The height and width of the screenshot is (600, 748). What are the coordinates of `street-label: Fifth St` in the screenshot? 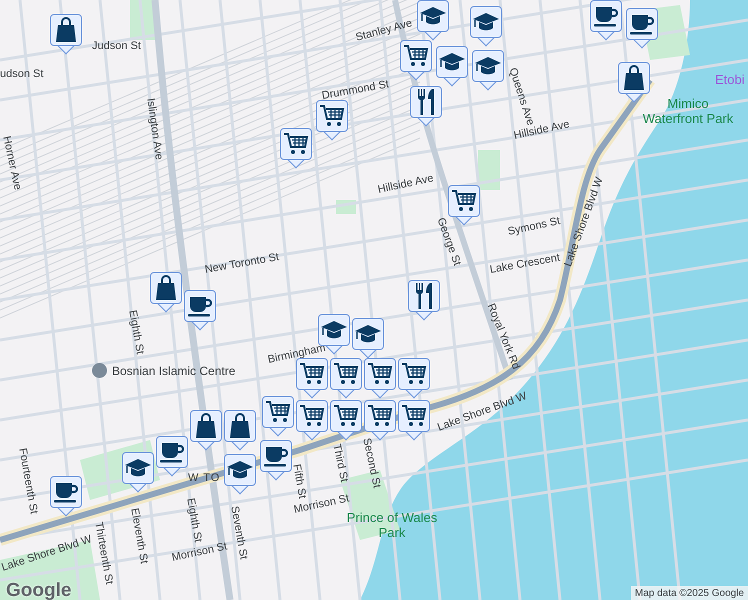 It's located at (298, 481).